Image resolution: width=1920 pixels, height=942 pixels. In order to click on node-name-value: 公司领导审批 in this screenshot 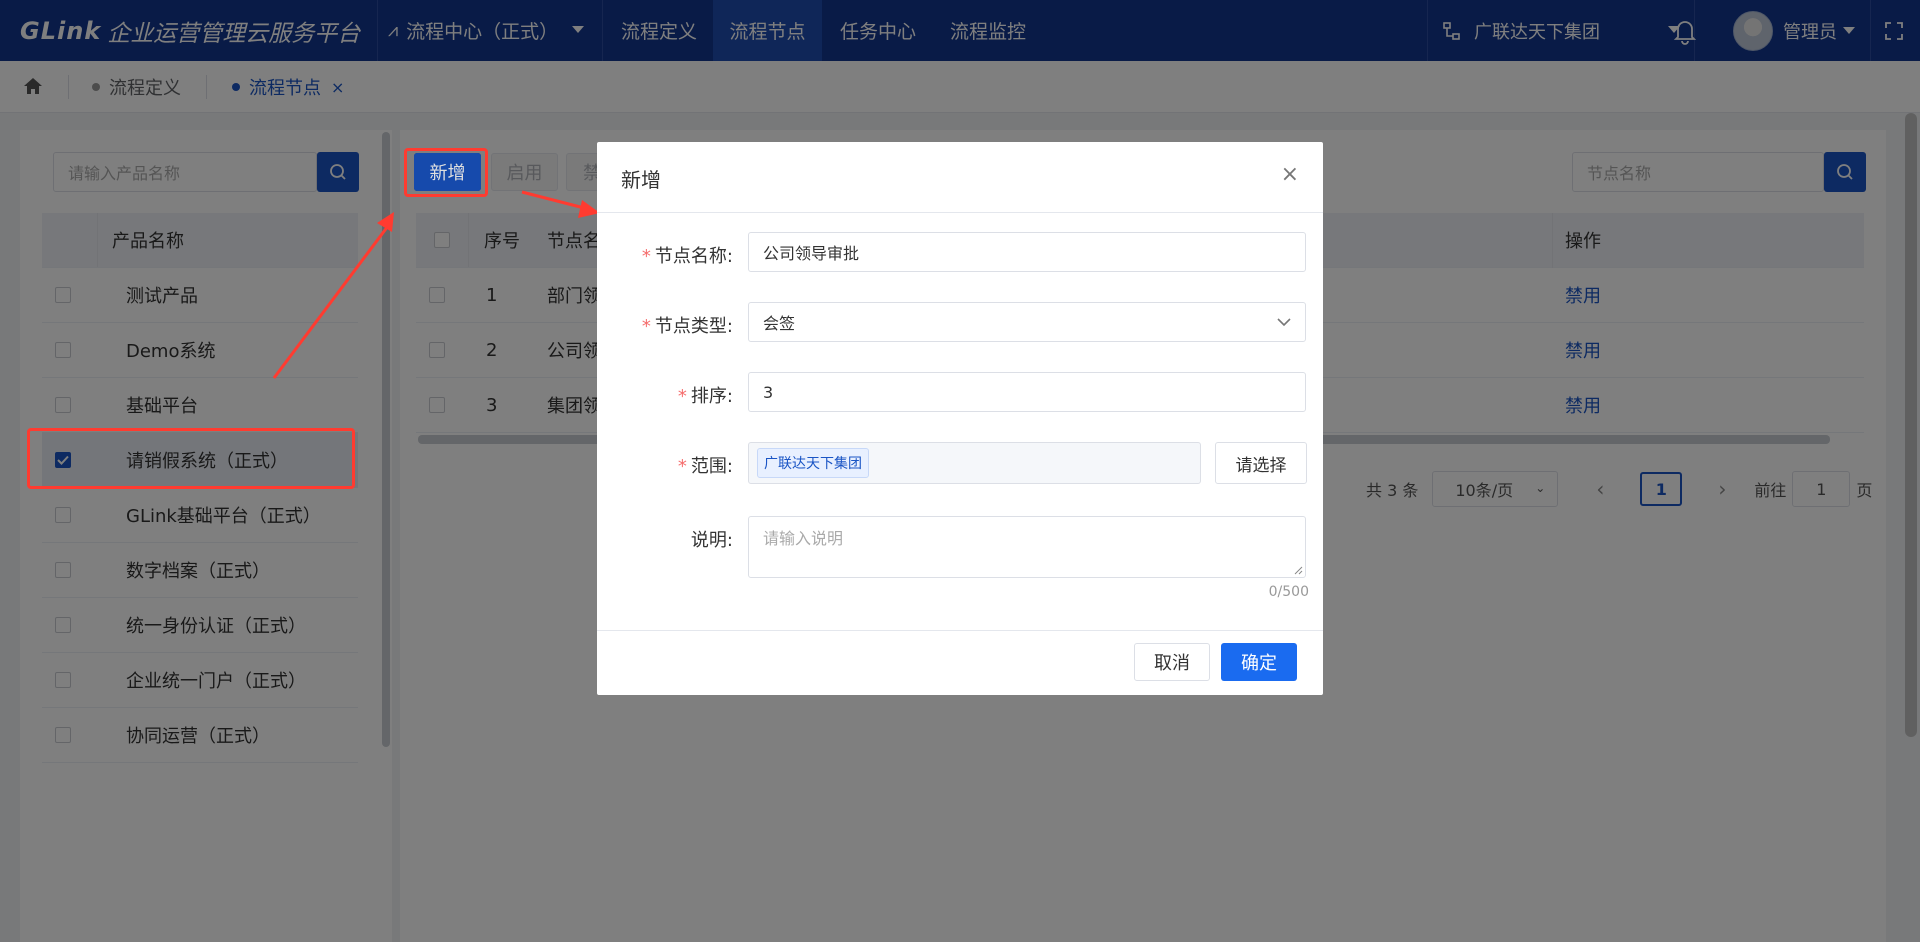, I will do `click(811, 253)`.